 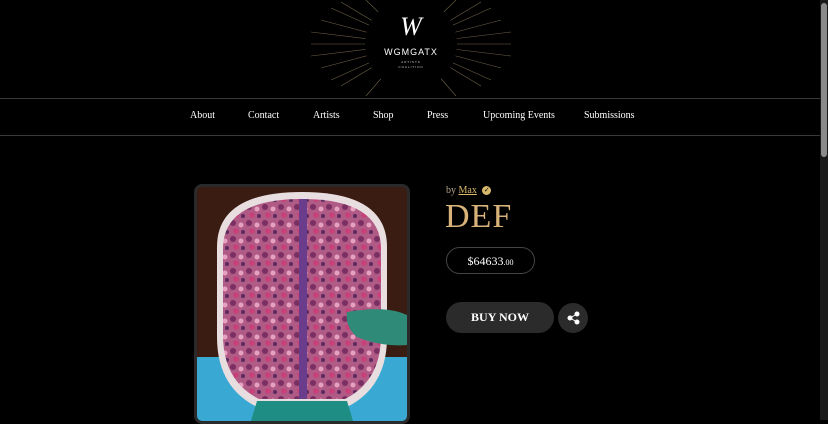 What do you see at coordinates (437, 115) in the screenshot?
I see `nav-press: Press` at bounding box center [437, 115].